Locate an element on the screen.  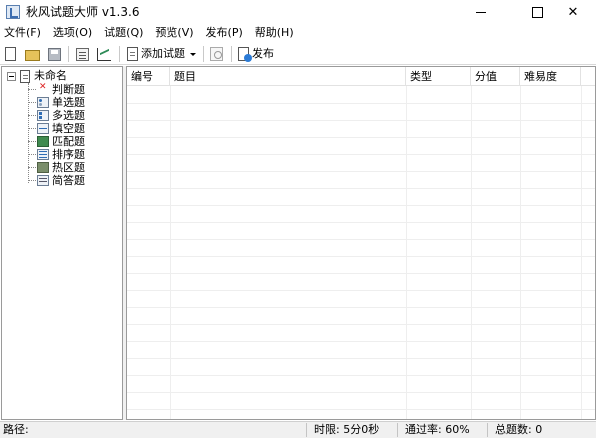
chevron-down-icon is located at coordinates (193, 54).